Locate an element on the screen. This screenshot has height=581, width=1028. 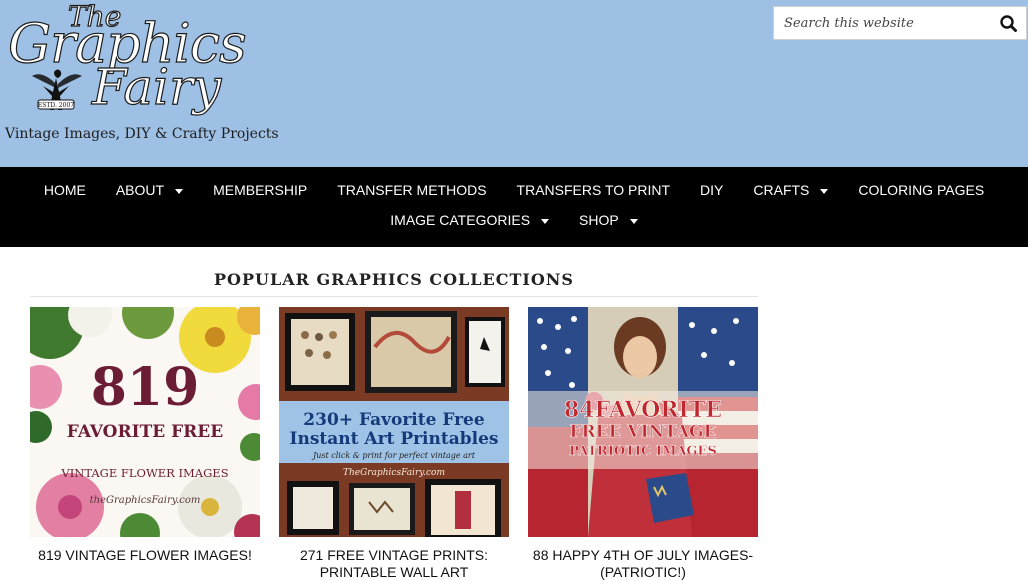
svg-text: PATRIOTIC IMAGES is located at coordinates (643, 451).